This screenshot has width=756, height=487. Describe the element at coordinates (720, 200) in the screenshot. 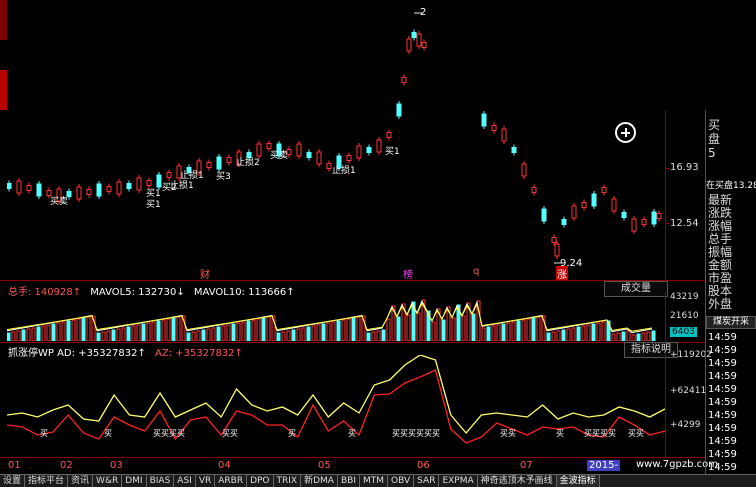

I see `side-label-last: 最新` at that location.